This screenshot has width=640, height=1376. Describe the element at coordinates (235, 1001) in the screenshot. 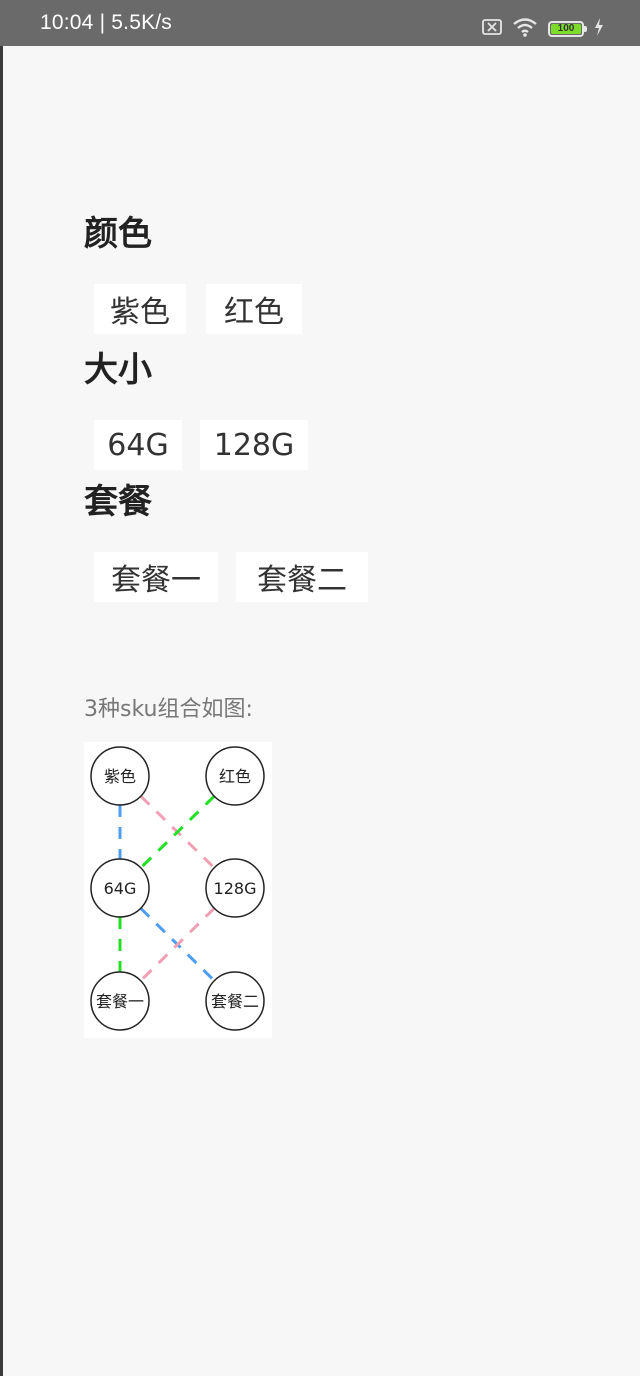

I see `sku-node-label-5: 套餐二` at that location.